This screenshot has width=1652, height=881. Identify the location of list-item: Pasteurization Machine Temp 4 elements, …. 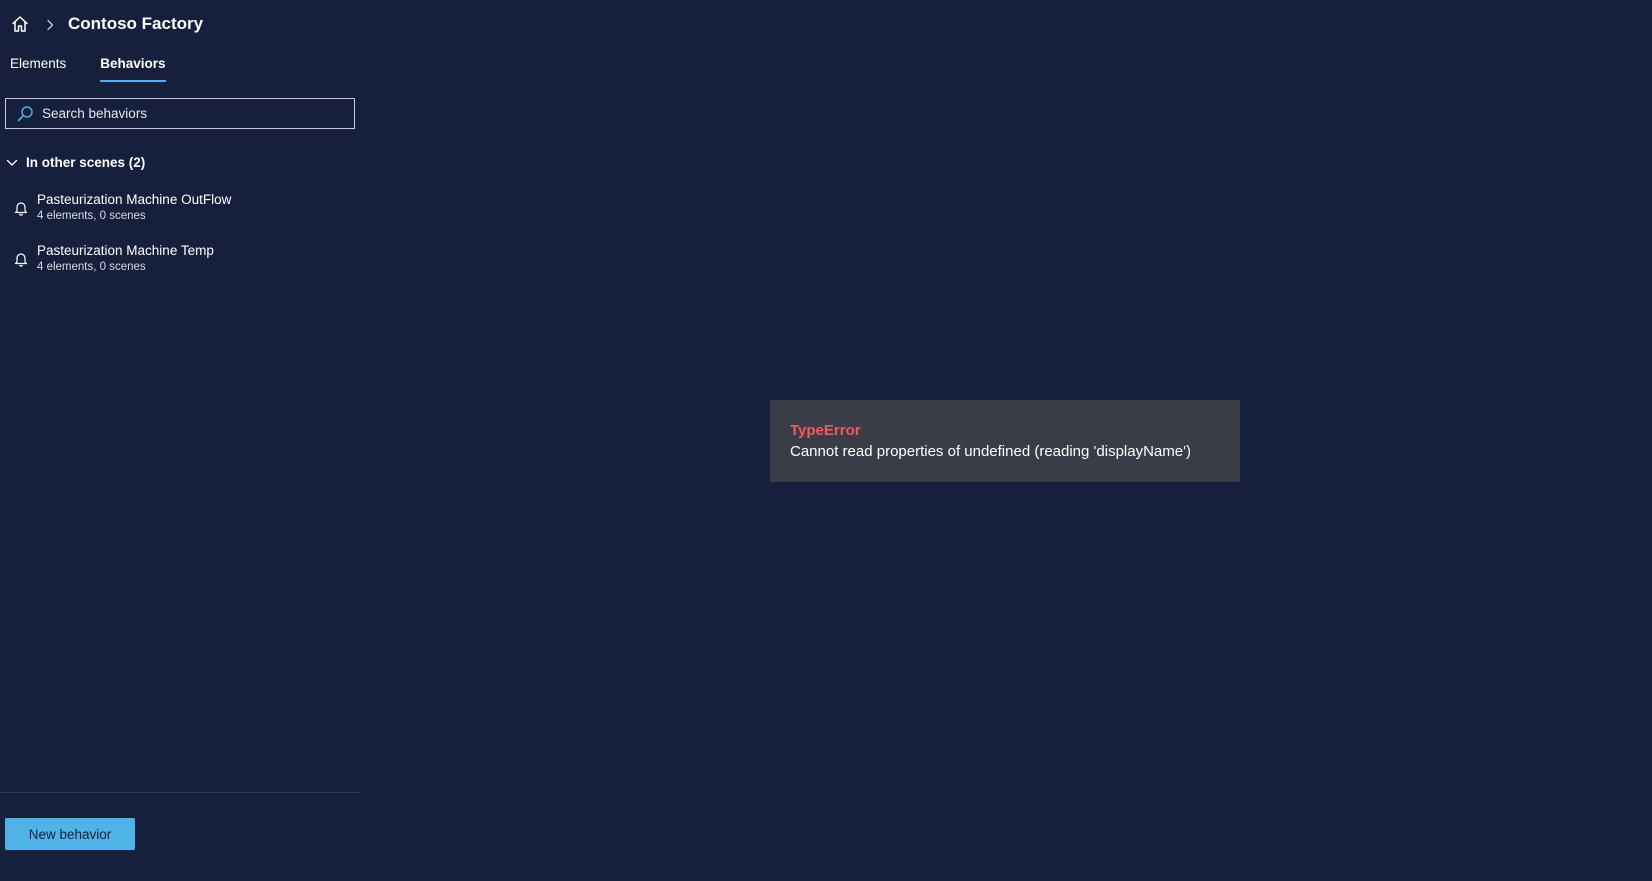
(180, 264).